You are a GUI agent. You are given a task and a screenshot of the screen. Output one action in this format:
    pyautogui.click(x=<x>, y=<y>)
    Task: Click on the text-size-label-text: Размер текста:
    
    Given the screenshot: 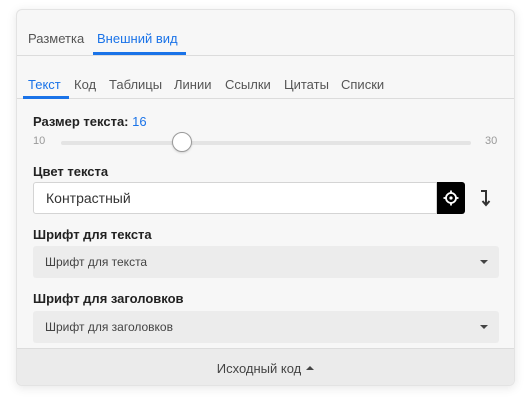 What is the action you would take?
    pyautogui.click(x=81, y=121)
    